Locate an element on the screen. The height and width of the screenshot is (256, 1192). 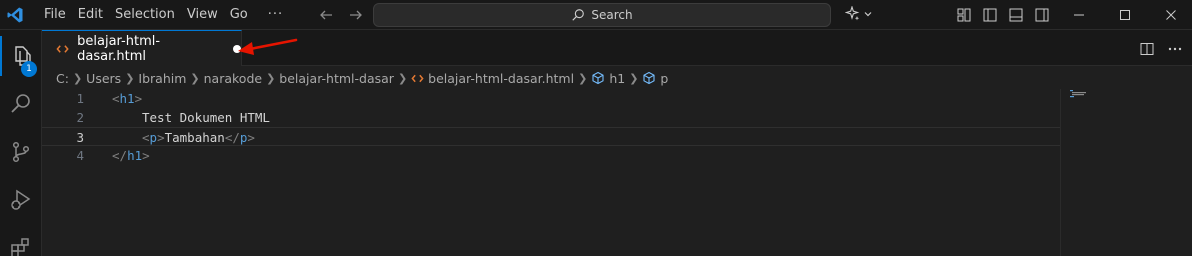
command-center-search: Search is located at coordinates (602, 15).